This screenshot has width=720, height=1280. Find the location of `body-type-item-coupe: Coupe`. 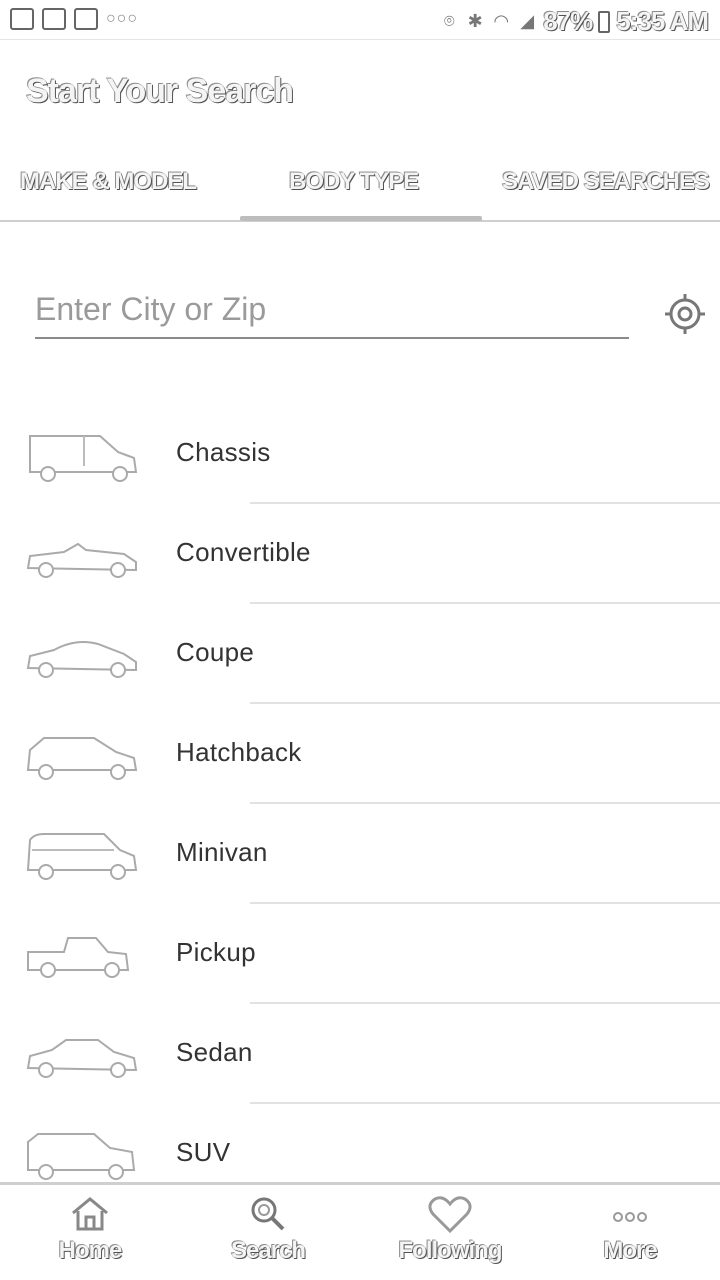

body-type-item-coupe: Coupe is located at coordinates (360, 654).